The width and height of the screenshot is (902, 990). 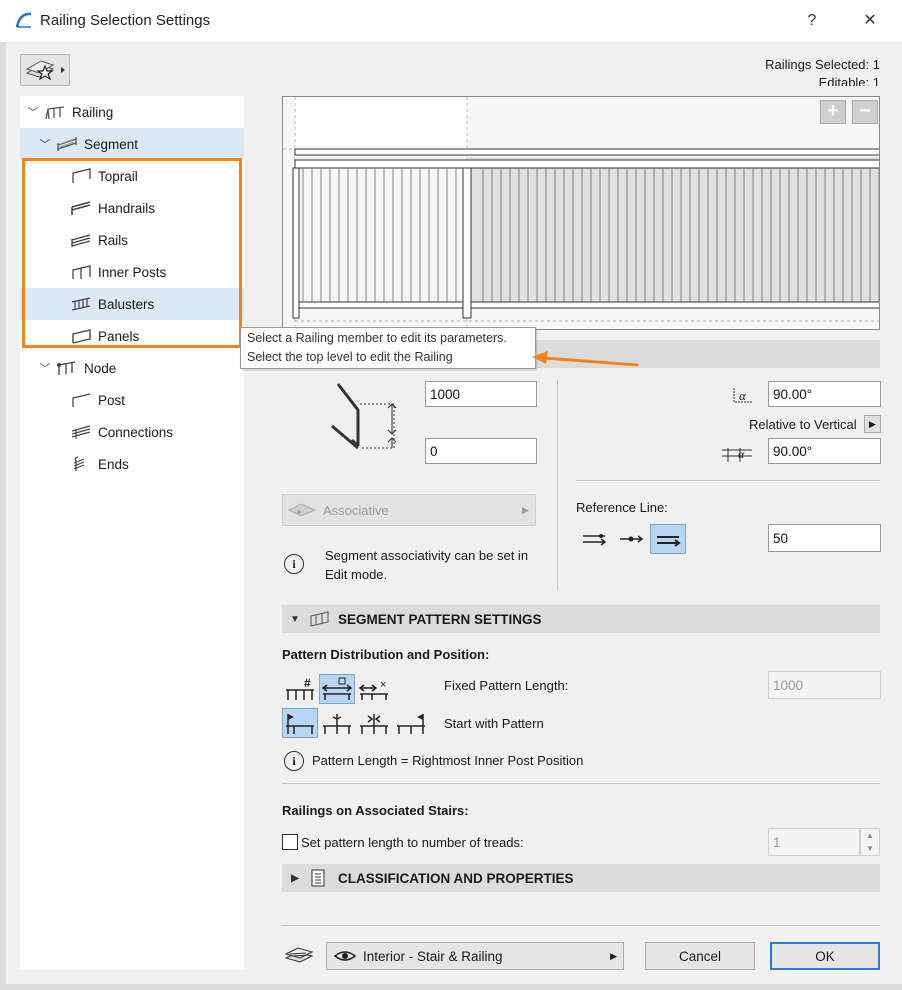 I want to click on tree-item-segment: ﹀ Segment, so click(x=132, y=144).